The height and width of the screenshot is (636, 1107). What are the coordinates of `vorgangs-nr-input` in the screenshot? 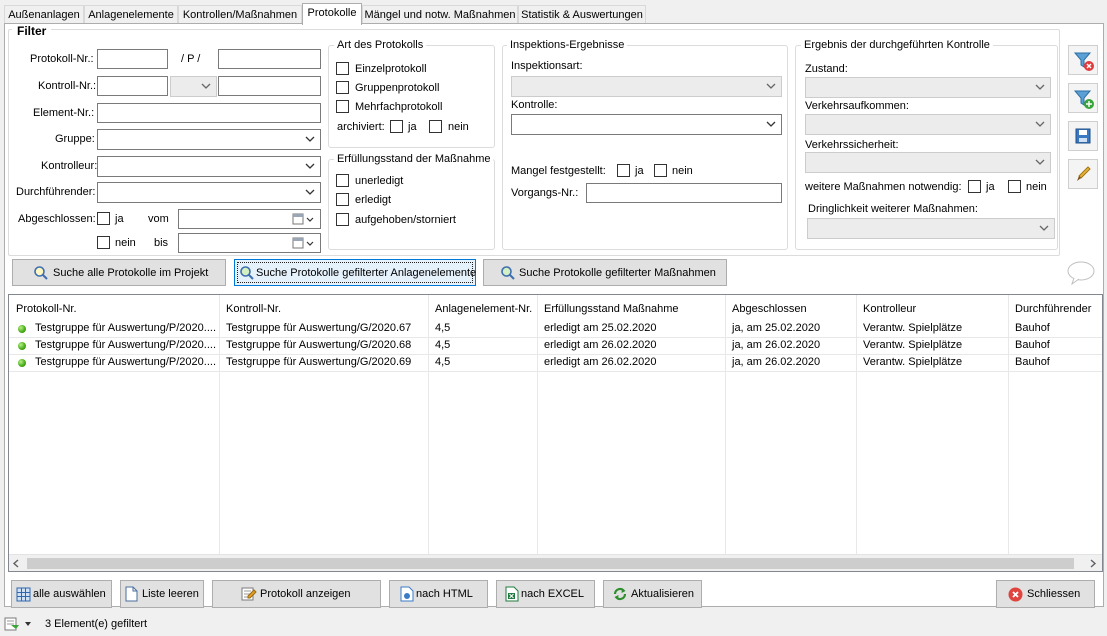 It's located at (684, 193).